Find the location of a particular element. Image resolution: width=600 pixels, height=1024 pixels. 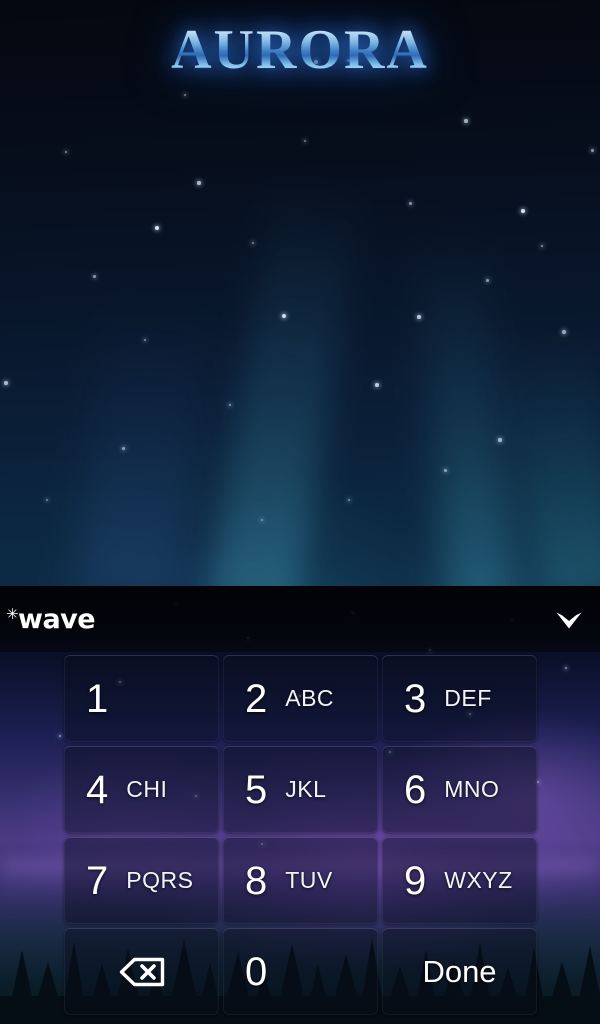

key-letters: DEF is located at coordinates (468, 698).